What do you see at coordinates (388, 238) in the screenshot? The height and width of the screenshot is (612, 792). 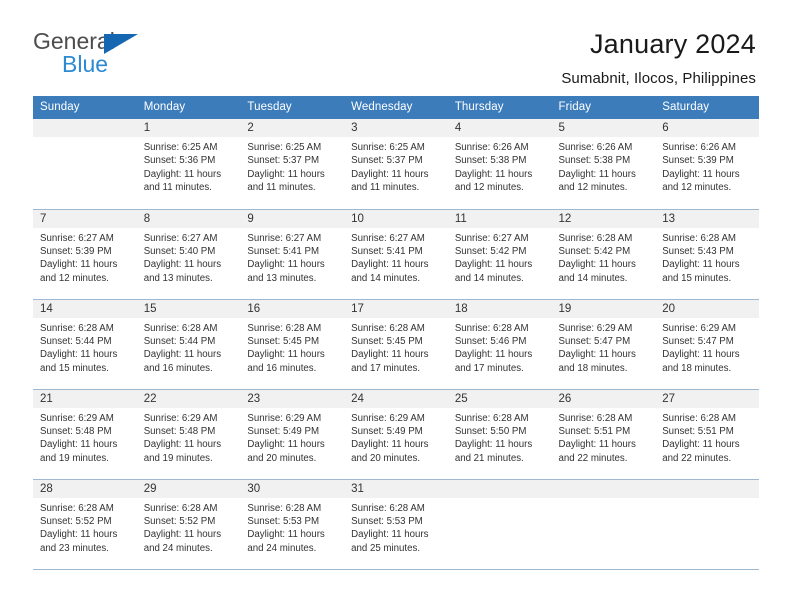 I see `sunrise-text: Sunrise: 6:27 AM` at bounding box center [388, 238].